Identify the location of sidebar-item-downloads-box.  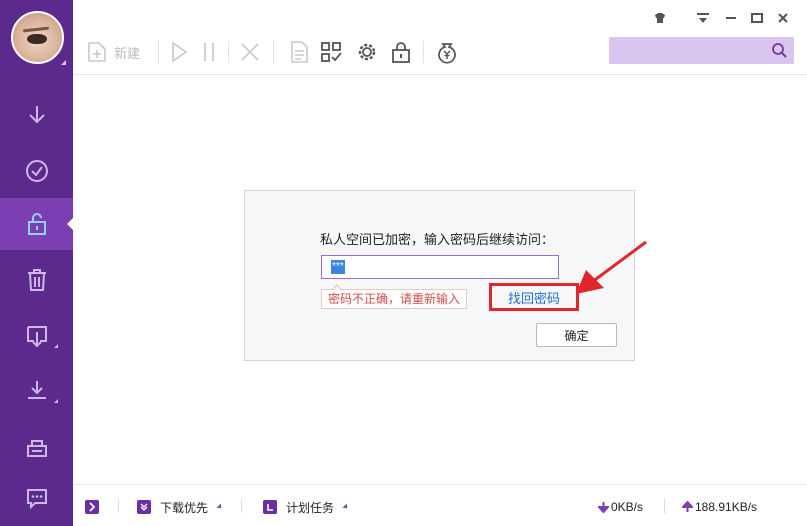
(36, 336).